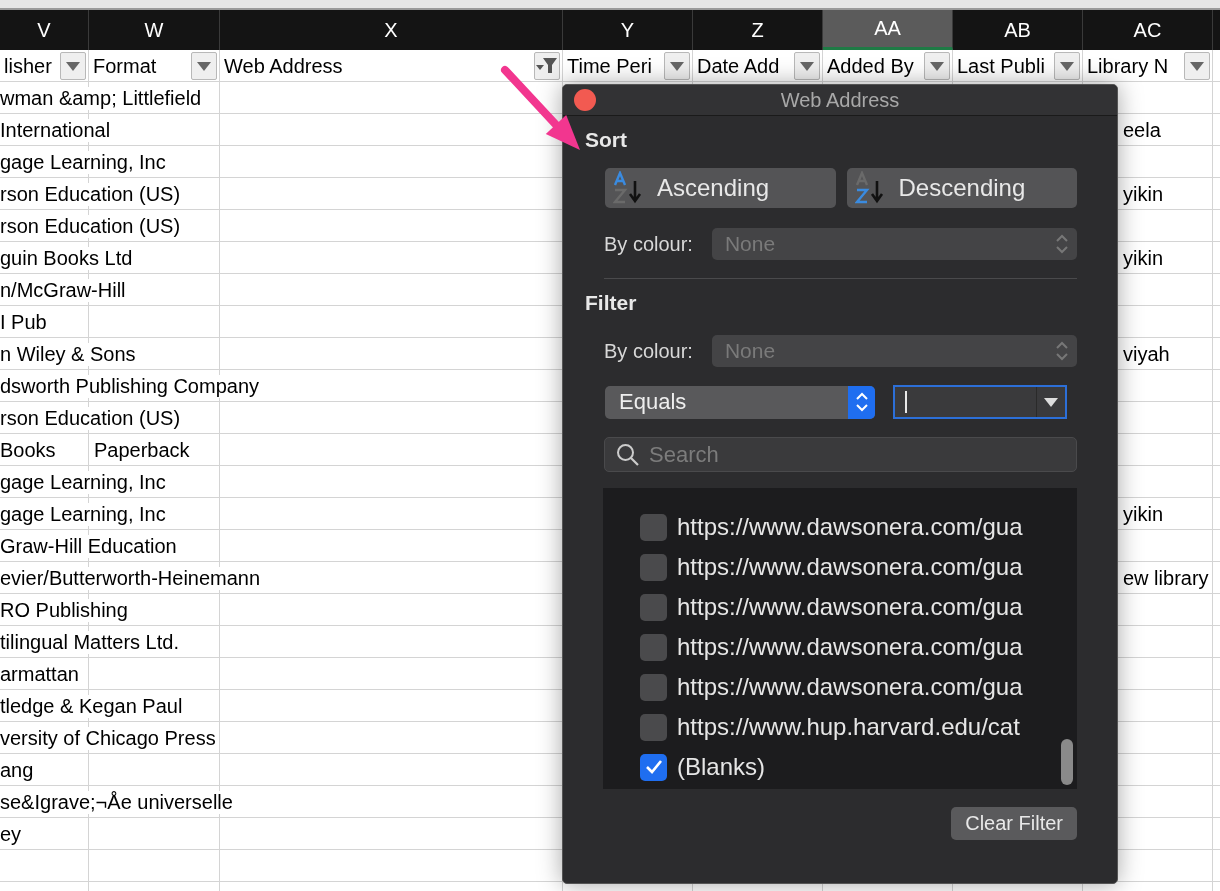 The height and width of the screenshot is (891, 1220). Describe the element at coordinates (611, 303) in the screenshot. I see `section-heading: Filter` at that location.